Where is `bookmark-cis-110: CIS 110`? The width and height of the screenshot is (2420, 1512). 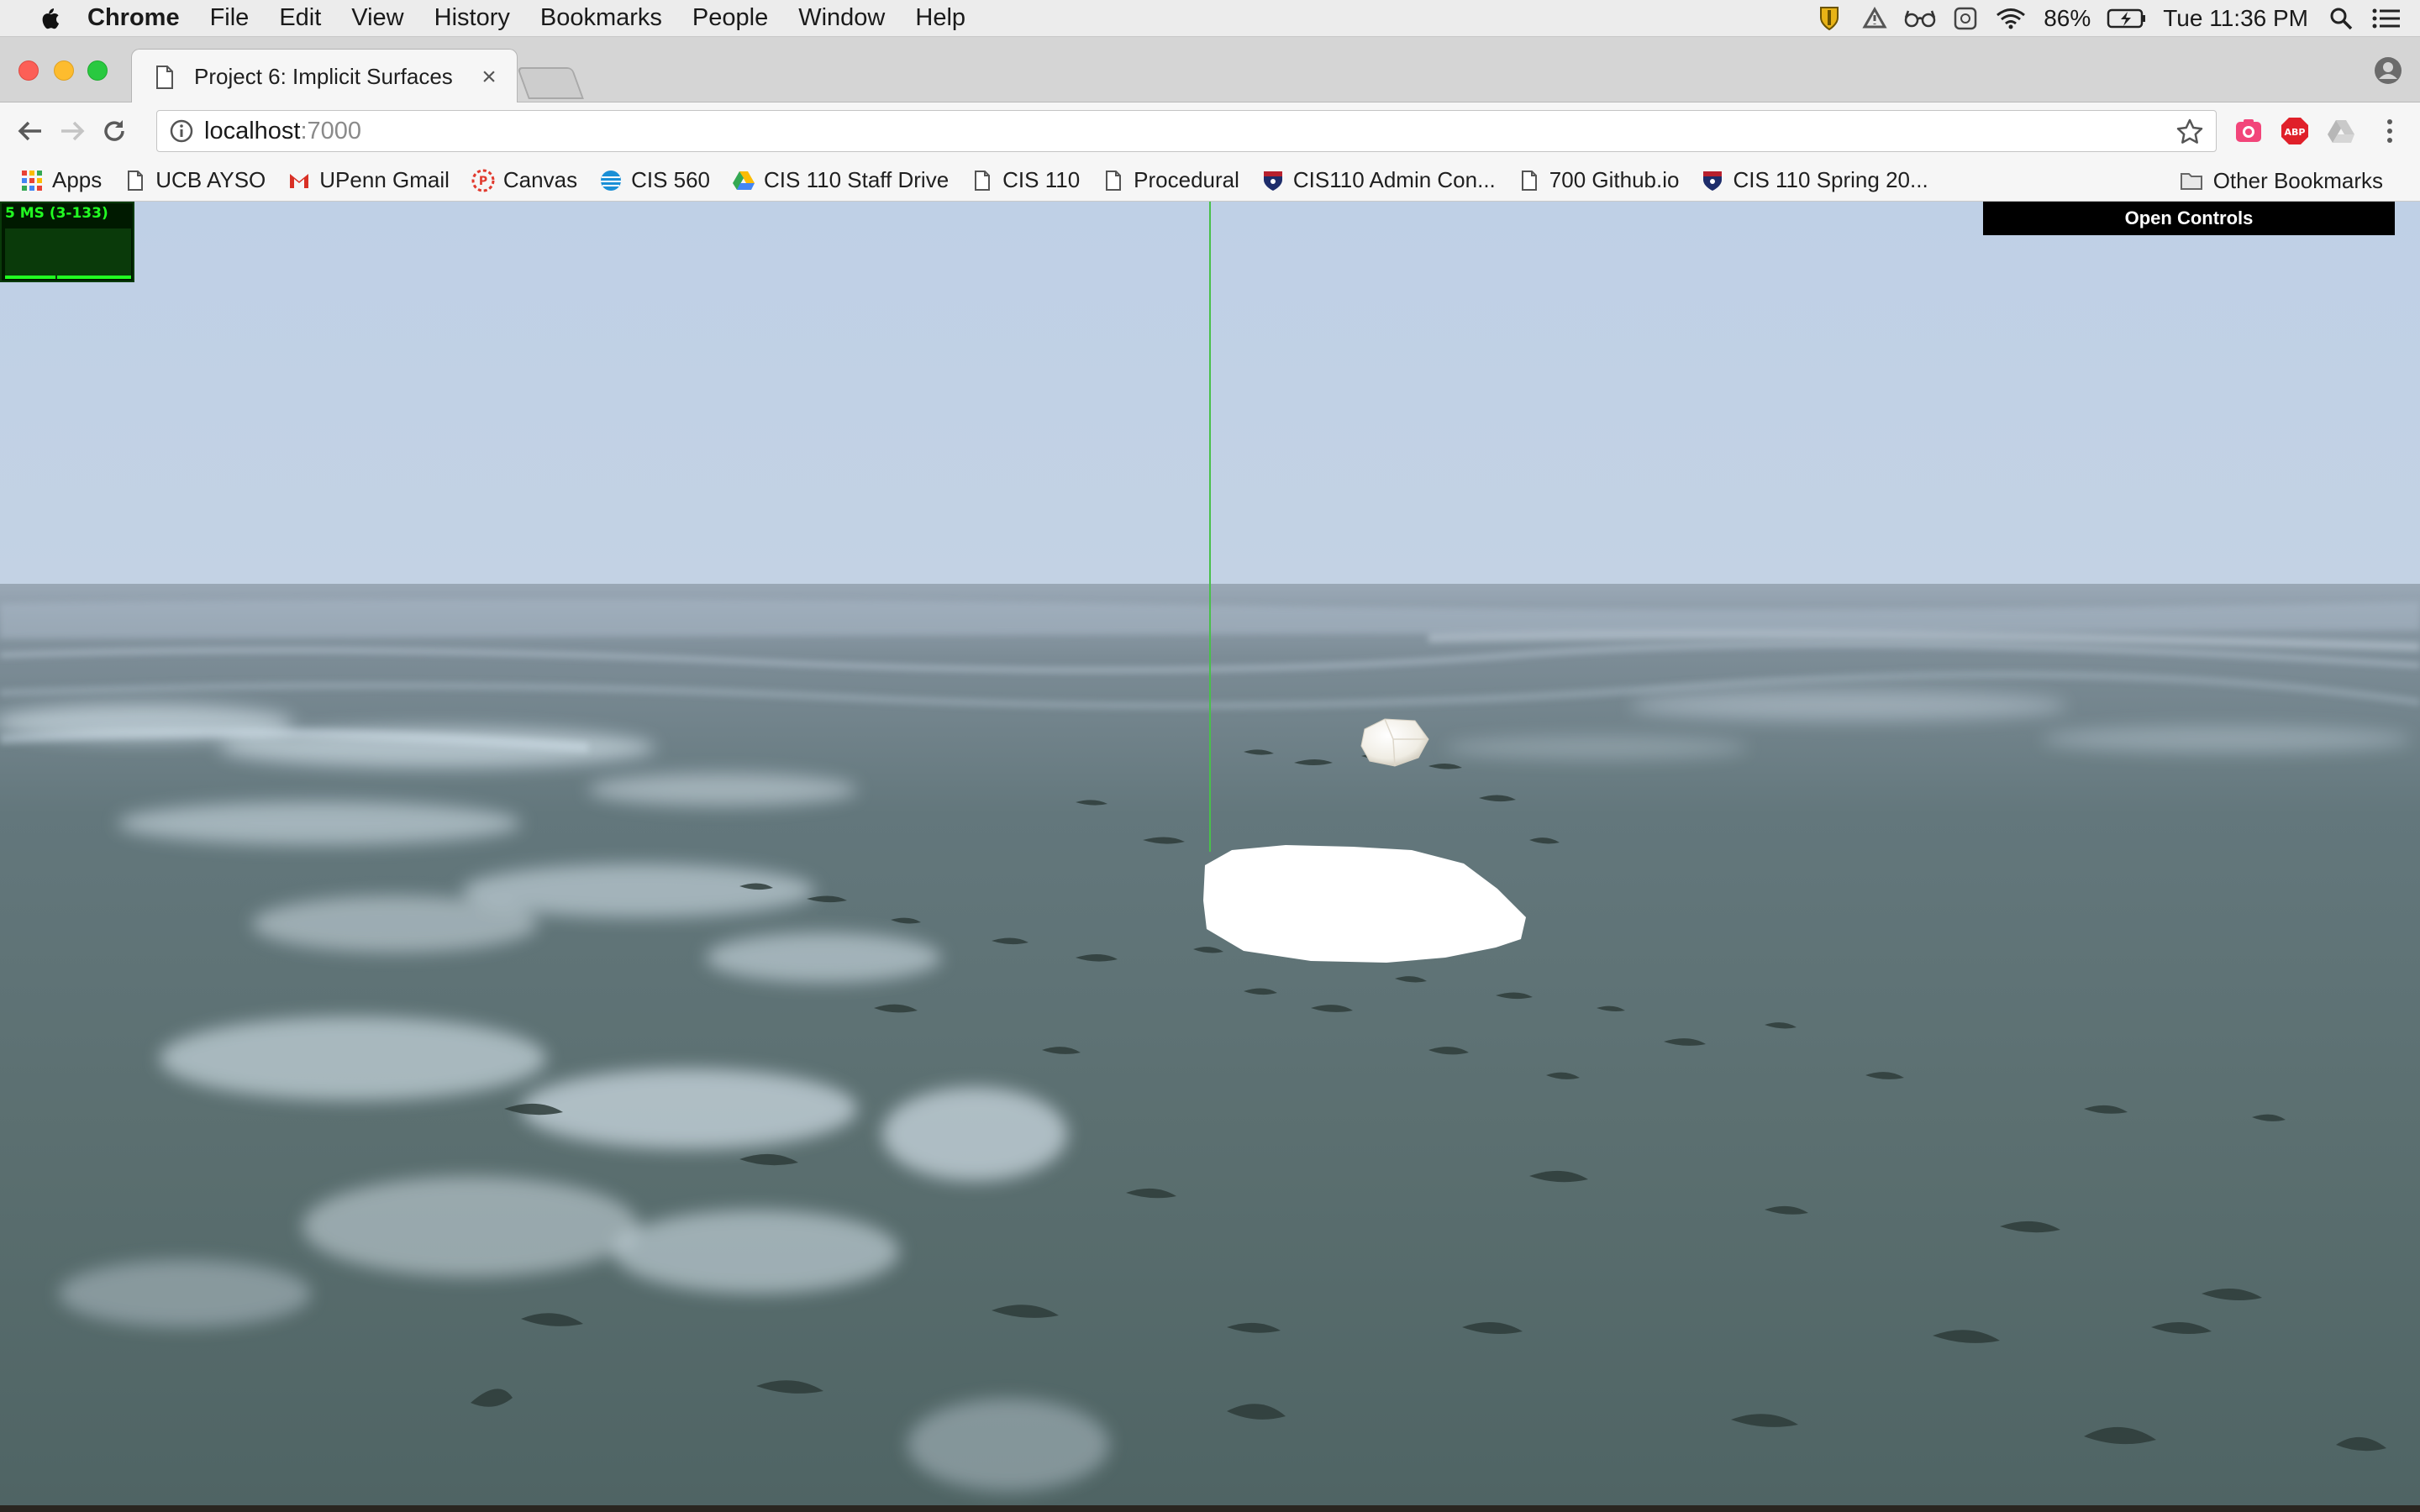 bookmark-cis-110: CIS 110 is located at coordinates (1025, 180).